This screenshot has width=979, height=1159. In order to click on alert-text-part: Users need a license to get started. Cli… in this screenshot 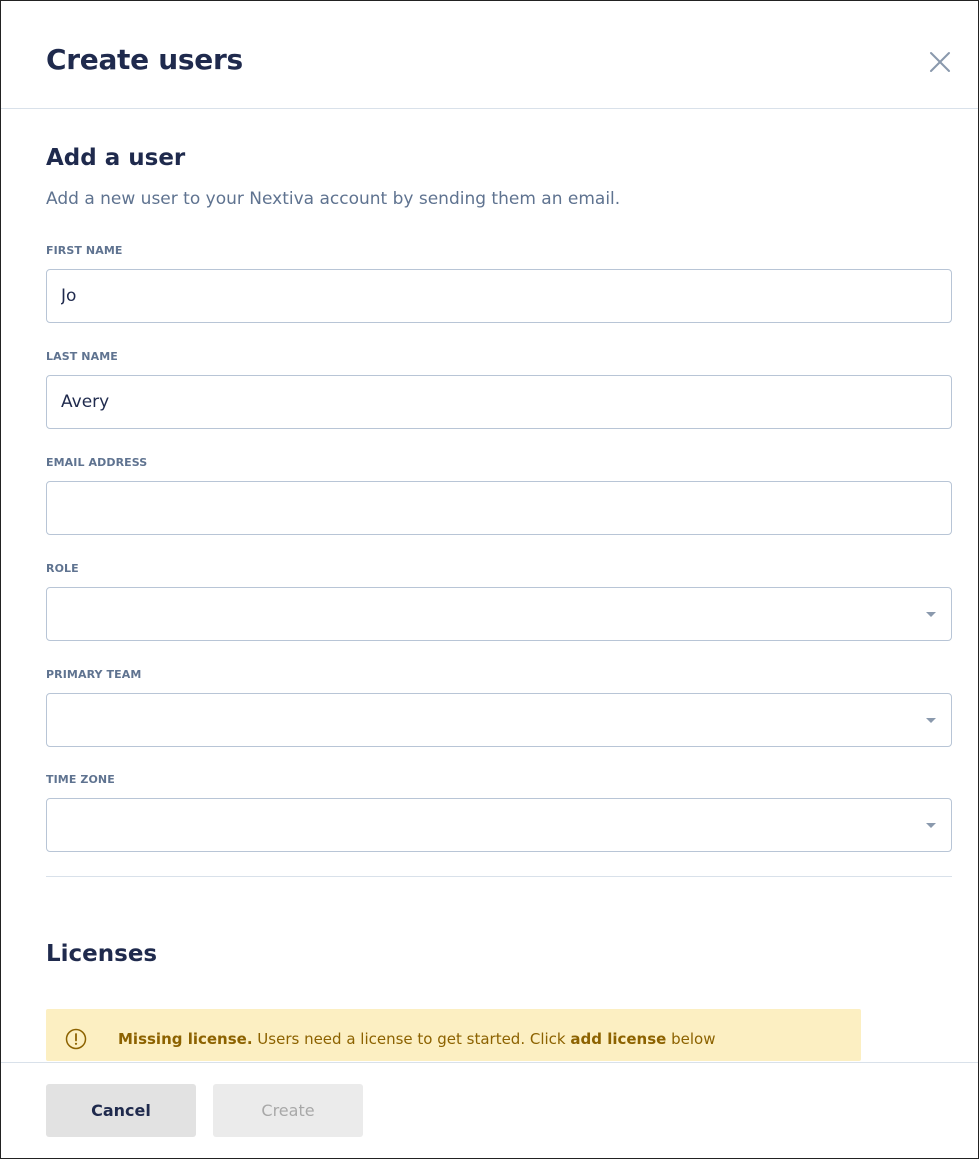, I will do `click(411, 1039)`.